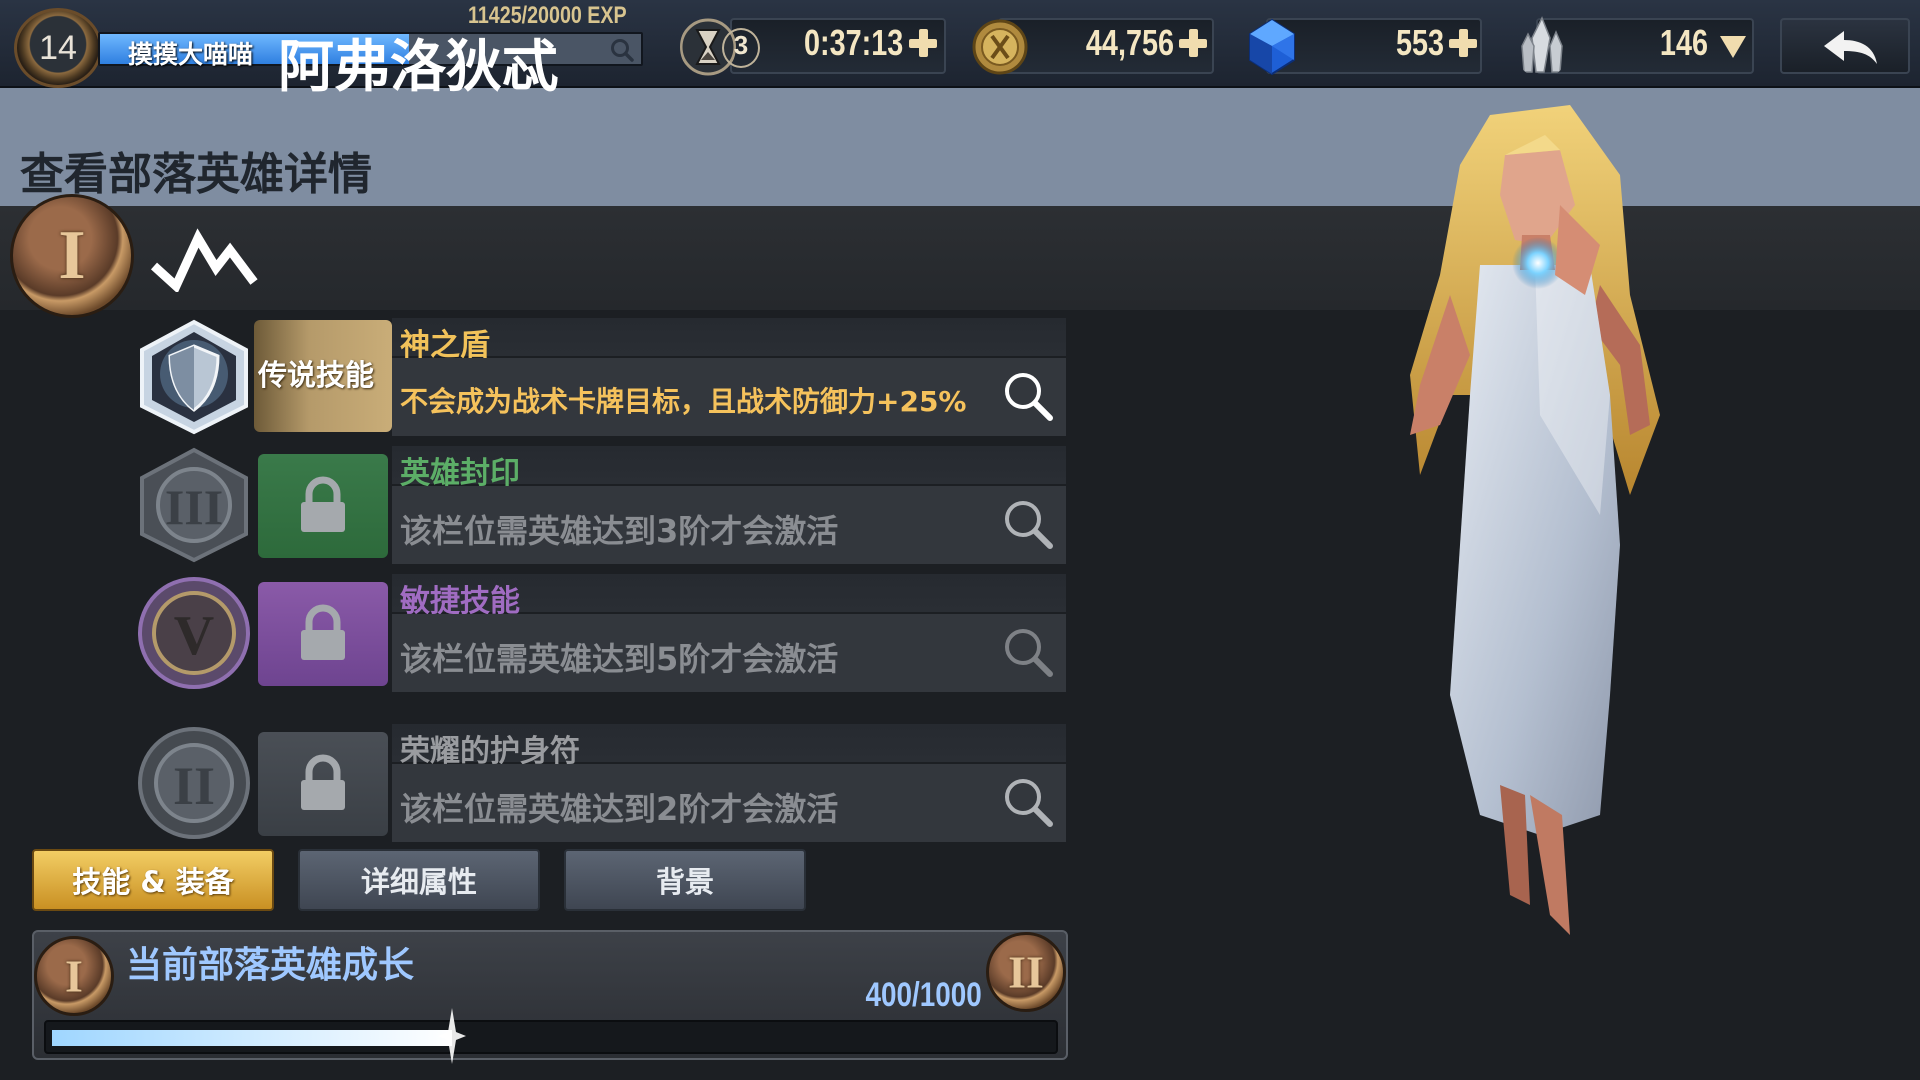 Image resolution: width=1920 pixels, height=1080 pixels. I want to click on skill-description: 该栏位需英雄达到2阶才会激活, so click(619, 809).